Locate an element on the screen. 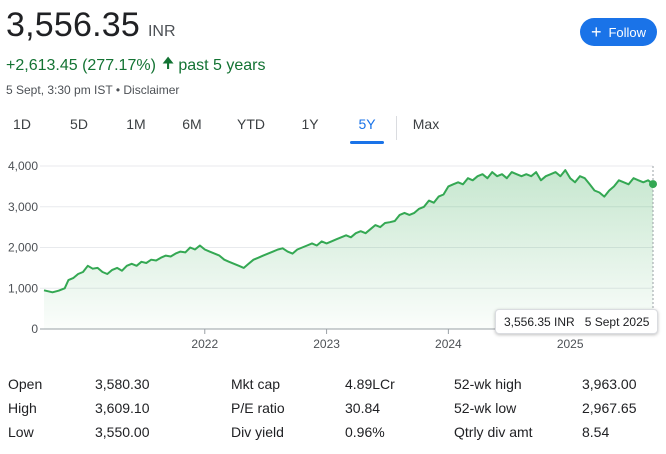 The width and height of the screenshot is (666, 454). tab-1d: 1D is located at coordinates (22, 124).